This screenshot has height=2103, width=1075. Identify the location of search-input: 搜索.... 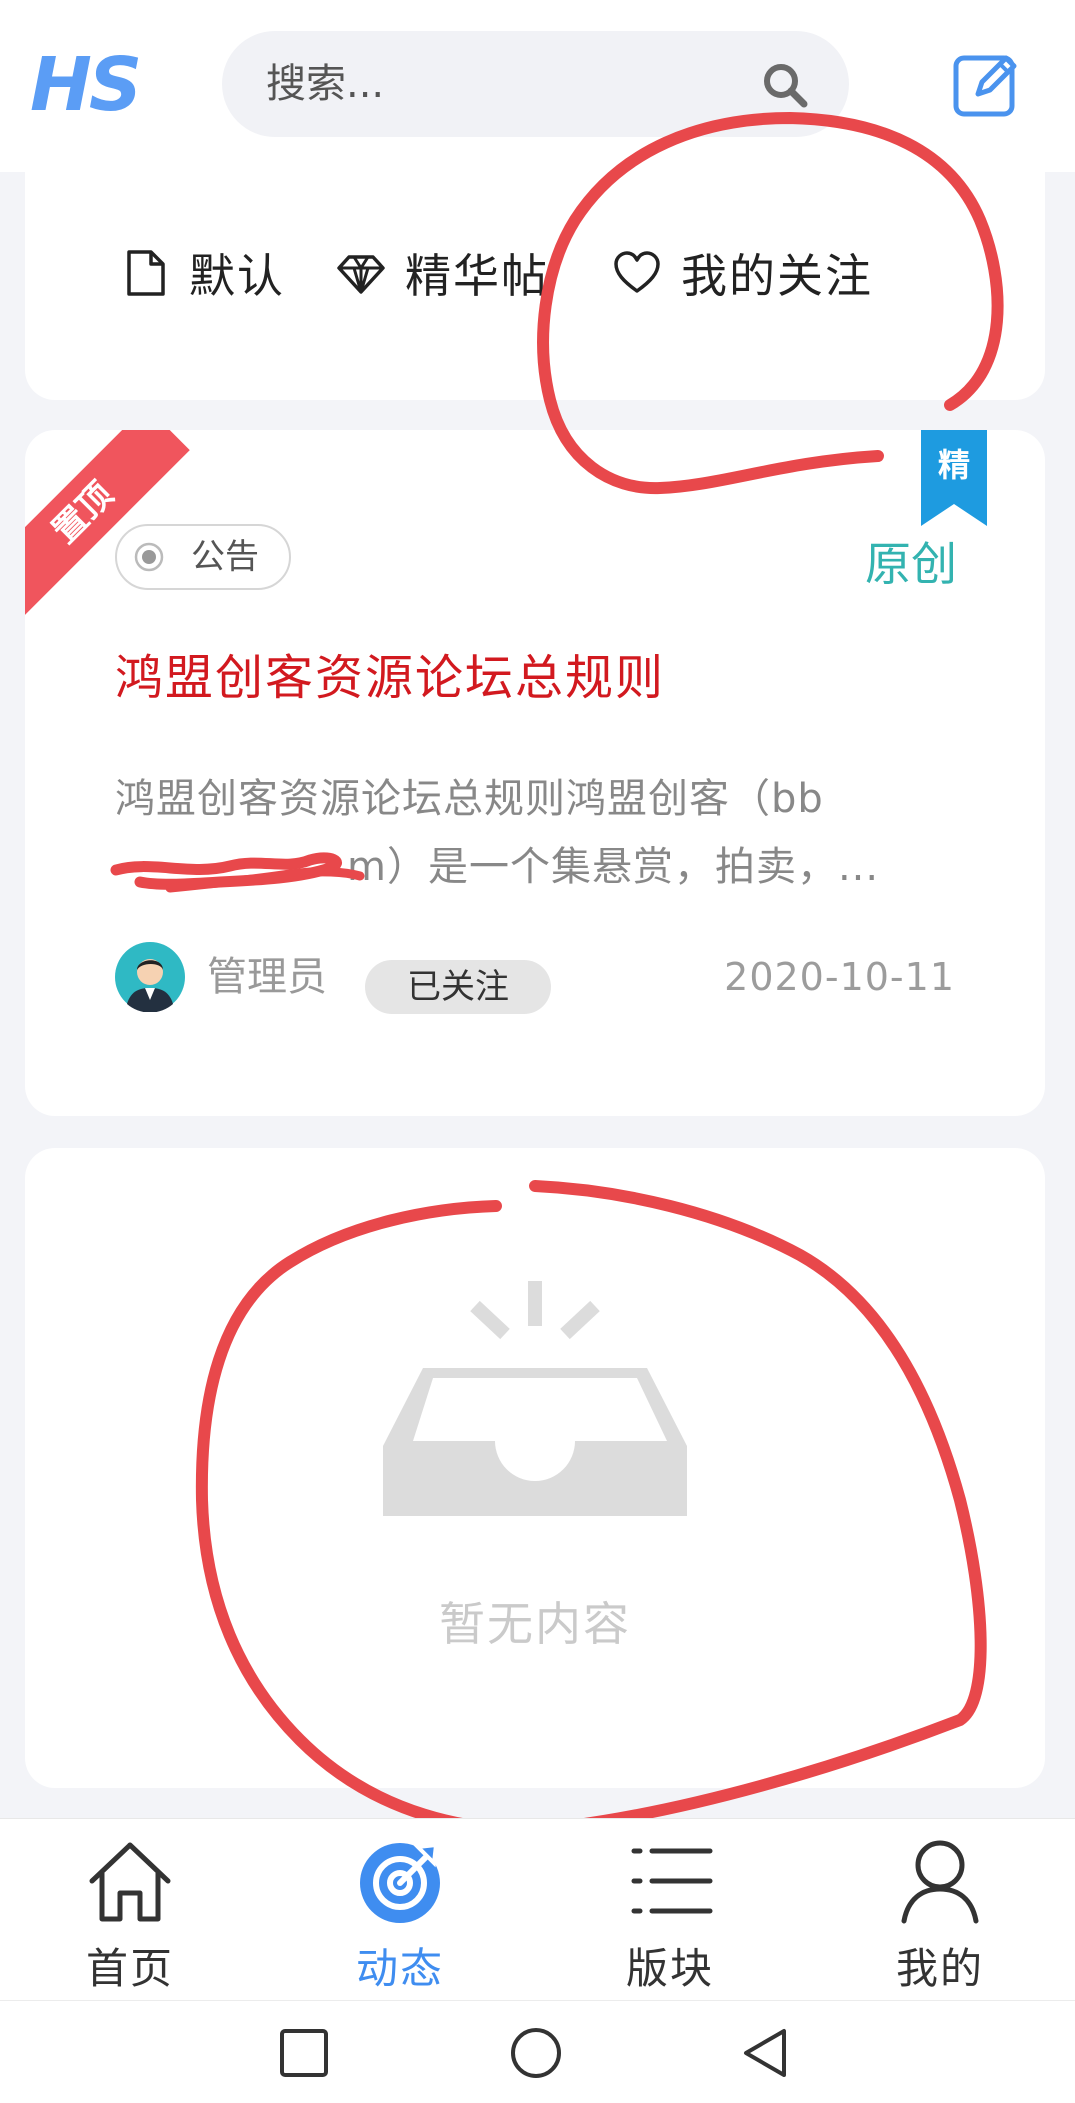
(325, 84).